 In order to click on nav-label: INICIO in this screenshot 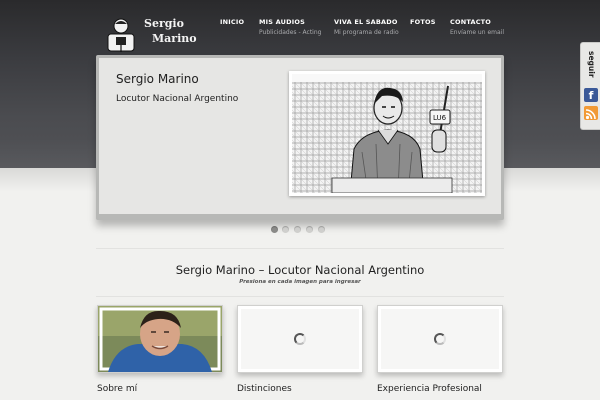, I will do `click(232, 22)`.